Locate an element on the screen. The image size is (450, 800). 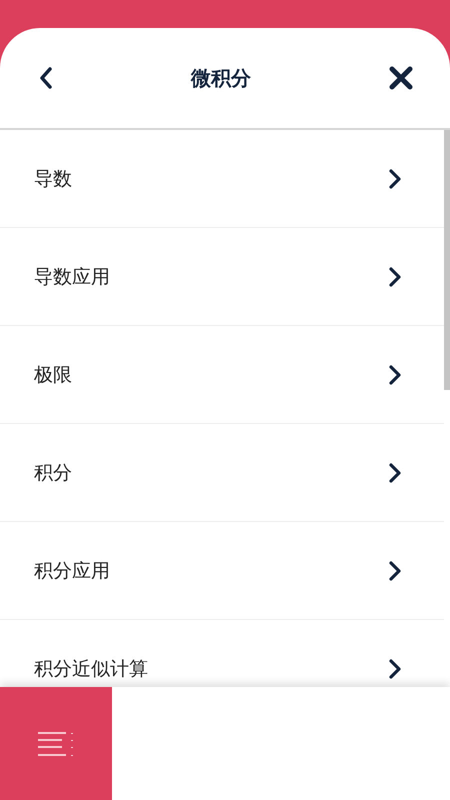
menu-icon is located at coordinates (56, 744).